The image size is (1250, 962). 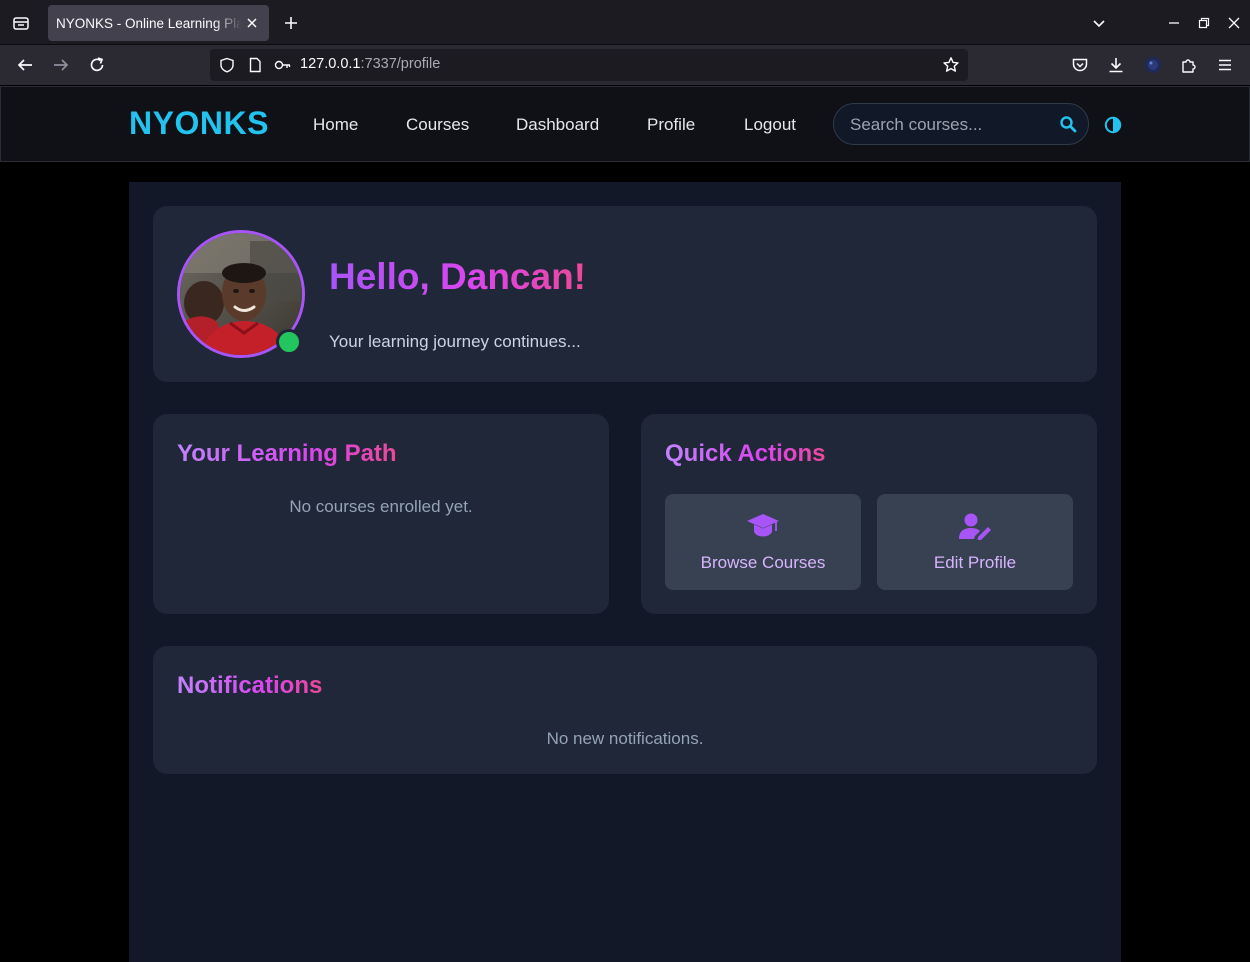 I want to click on browser-tab-bar: NYONKS - Online Learning Platform, so click(x=625, y=22).